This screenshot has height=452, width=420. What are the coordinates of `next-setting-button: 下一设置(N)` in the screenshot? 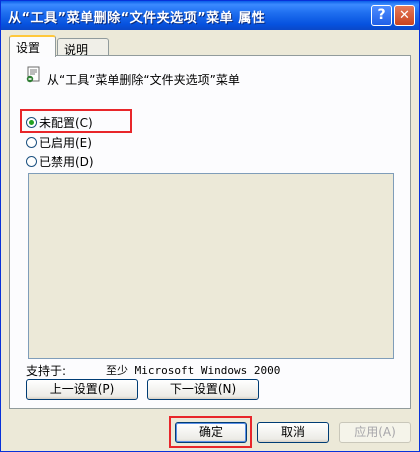 It's located at (203, 389).